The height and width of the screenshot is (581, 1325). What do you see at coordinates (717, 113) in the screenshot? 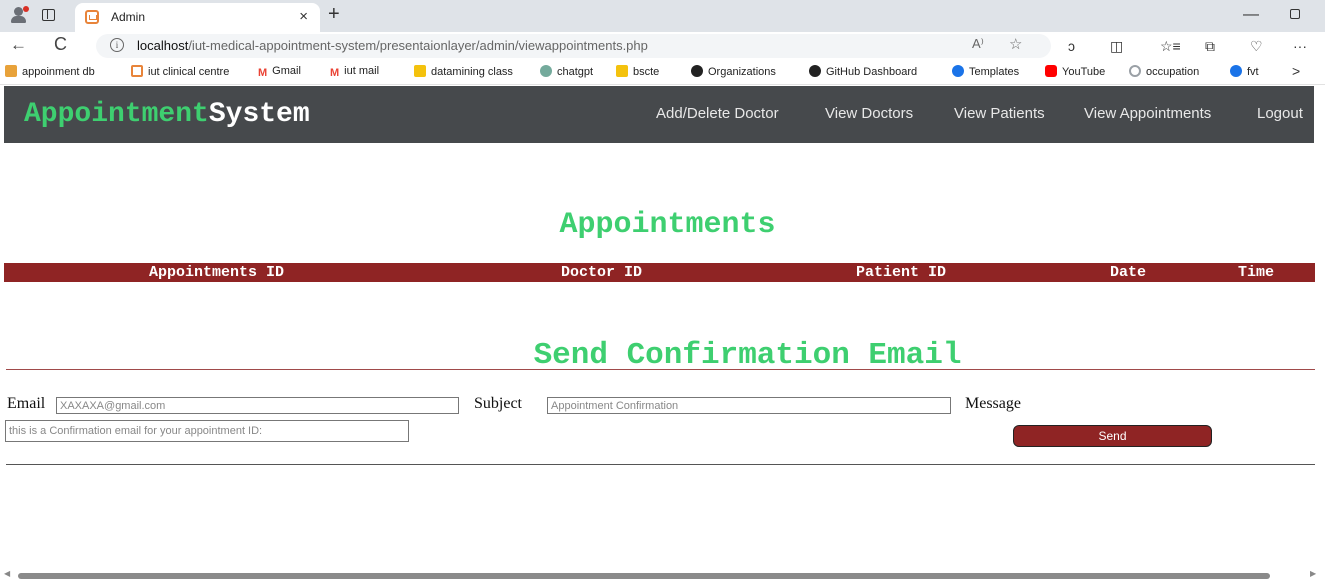
I see `nav-add-delete-doctor: Add/Delete Doctor` at bounding box center [717, 113].